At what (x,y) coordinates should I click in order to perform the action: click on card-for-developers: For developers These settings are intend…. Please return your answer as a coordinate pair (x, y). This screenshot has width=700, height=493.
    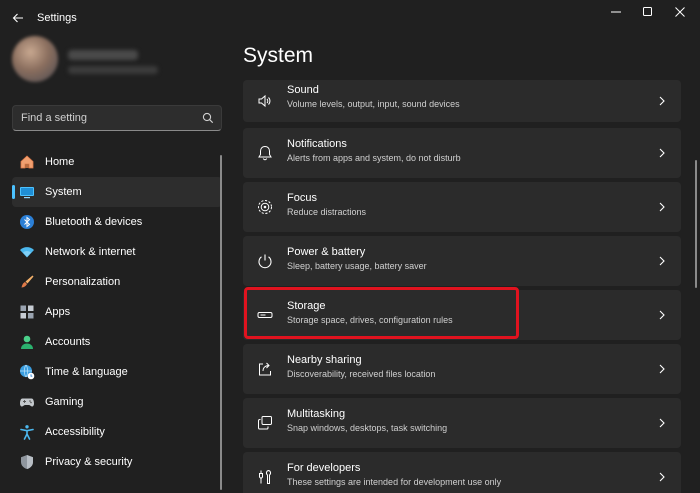
    Looking at the image, I should click on (462, 472).